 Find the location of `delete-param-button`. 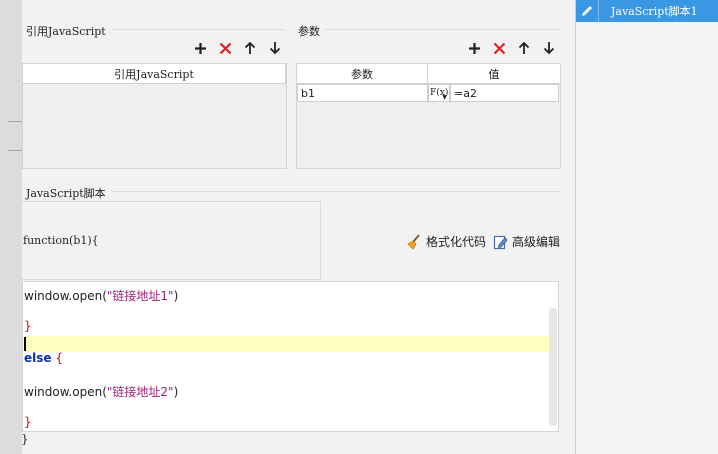

delete-param-button is located at coordinates (499, 48).